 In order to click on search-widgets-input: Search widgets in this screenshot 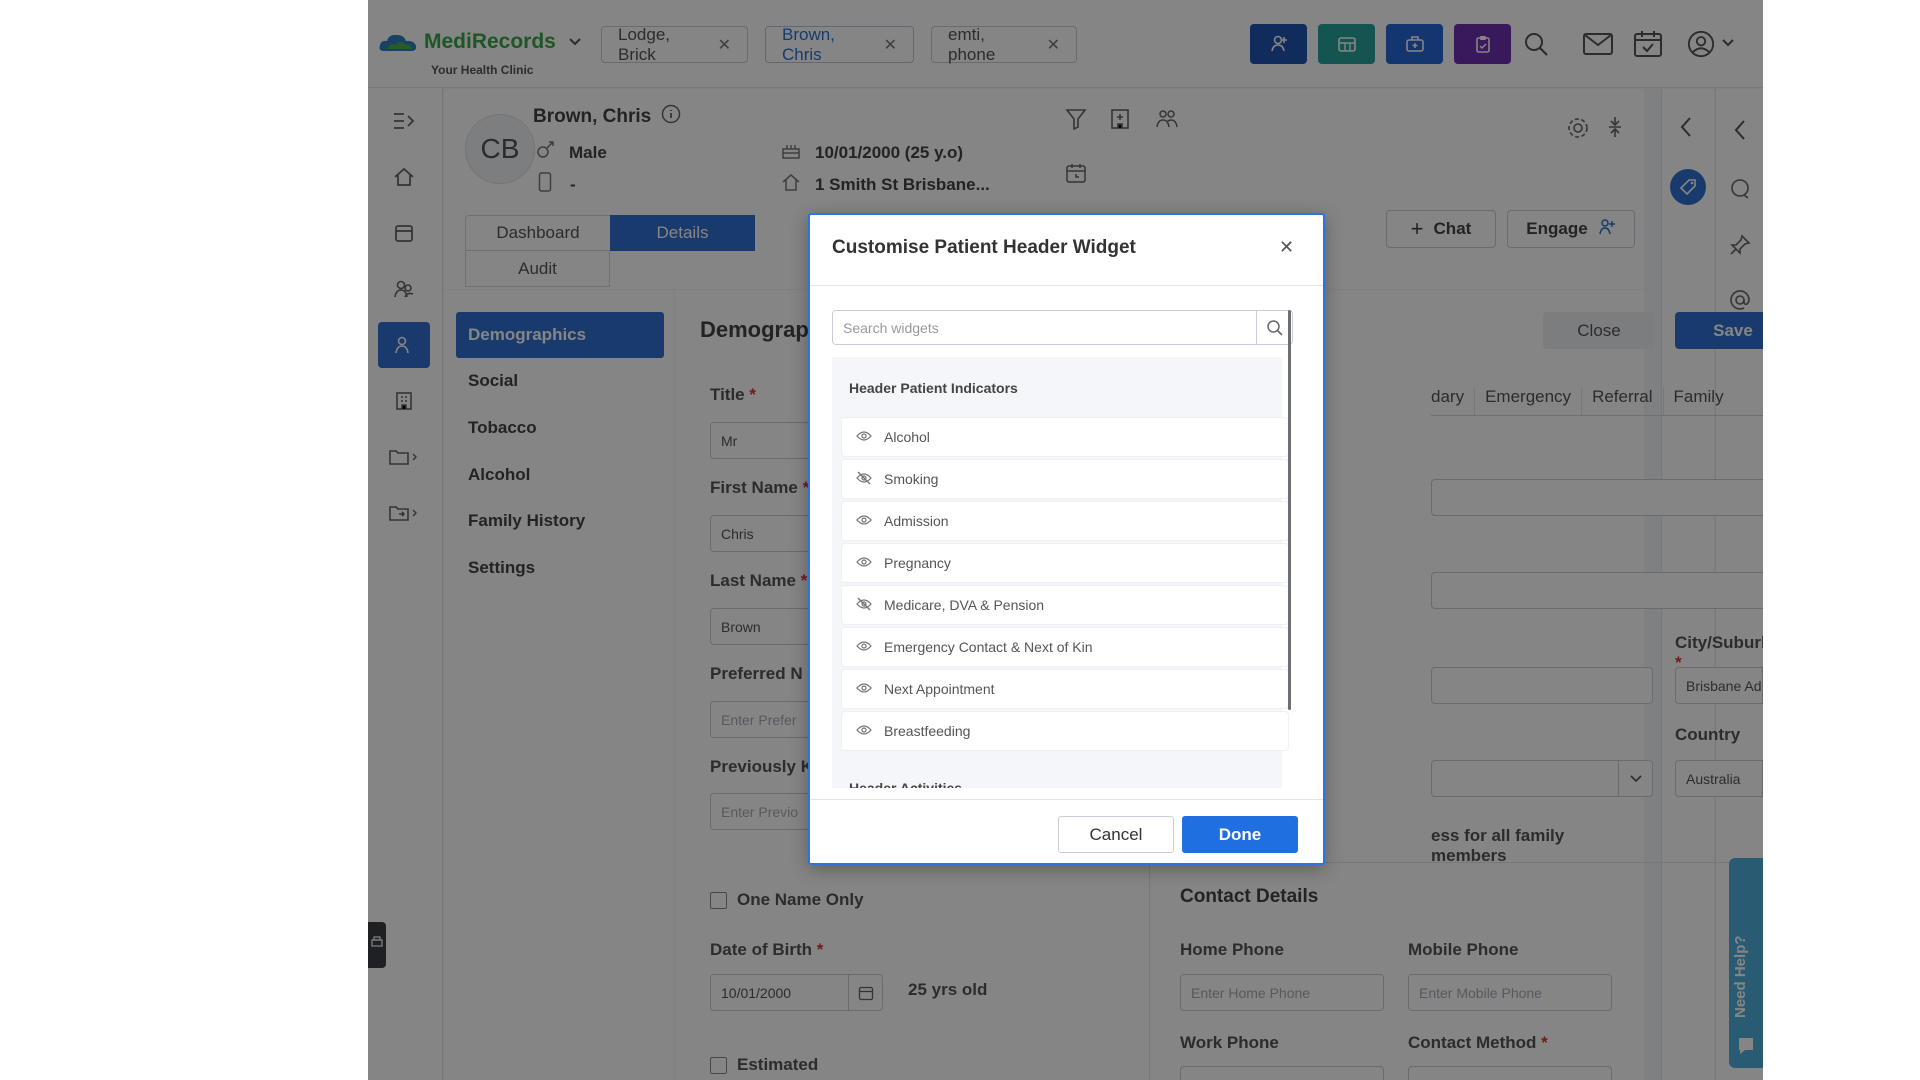, I will do `click(1062, 327)`.